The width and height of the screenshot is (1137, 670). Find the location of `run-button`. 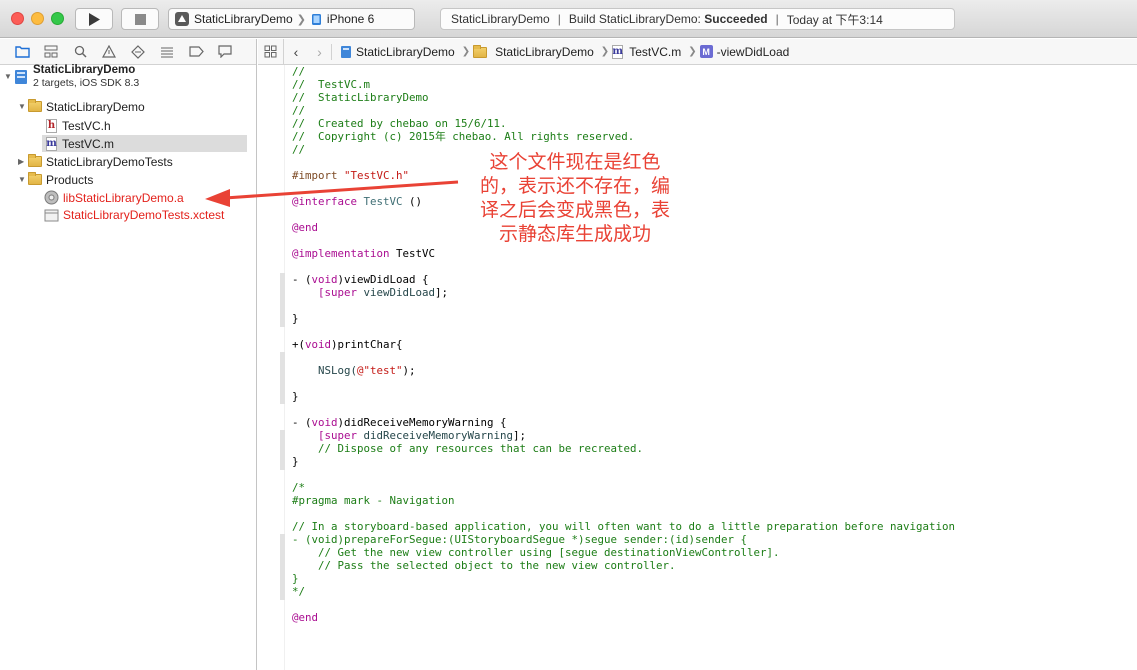

run-button is located at coordinates (94, 19).